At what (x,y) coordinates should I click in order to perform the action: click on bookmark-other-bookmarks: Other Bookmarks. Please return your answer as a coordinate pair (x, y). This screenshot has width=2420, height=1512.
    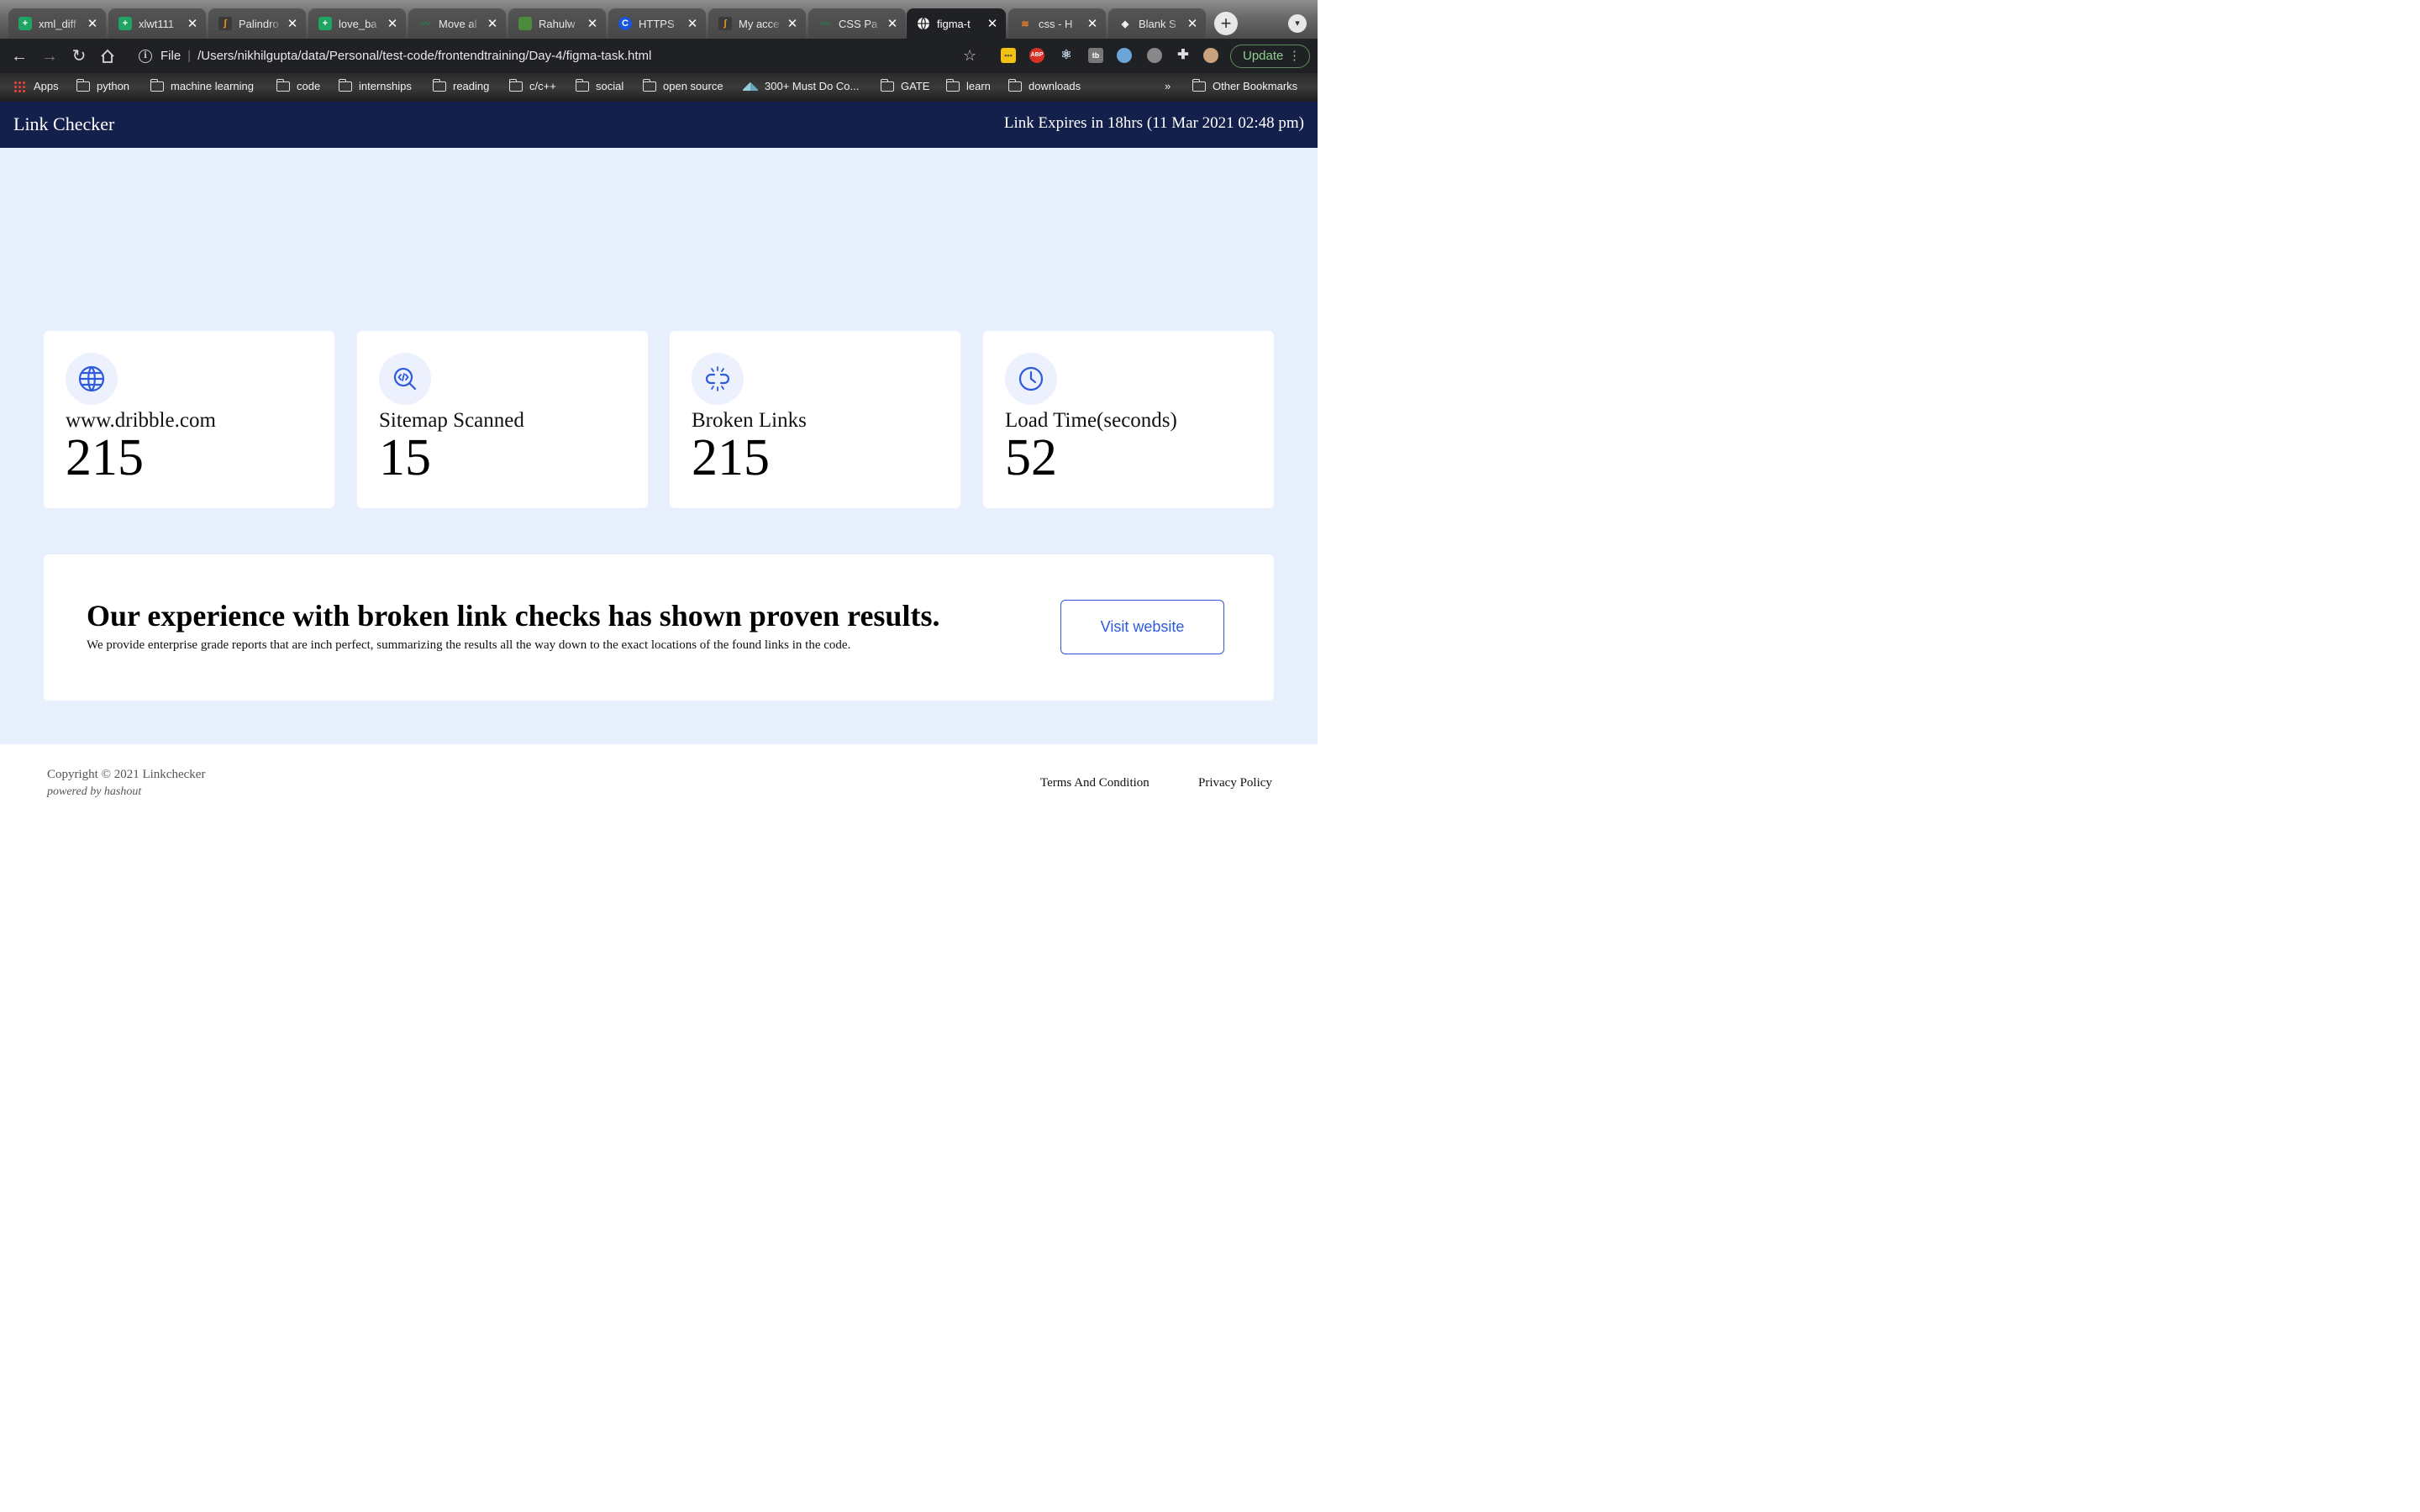
    Looking at the image, I should click on (1244, 85).